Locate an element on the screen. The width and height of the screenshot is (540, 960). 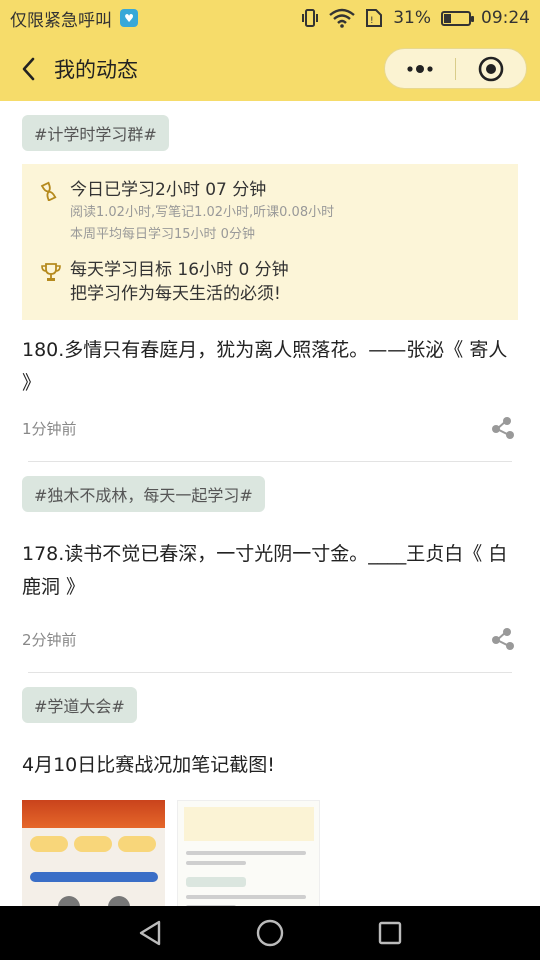
status-icons: ! 31% 09:24 is located at coordinates (415, 18).